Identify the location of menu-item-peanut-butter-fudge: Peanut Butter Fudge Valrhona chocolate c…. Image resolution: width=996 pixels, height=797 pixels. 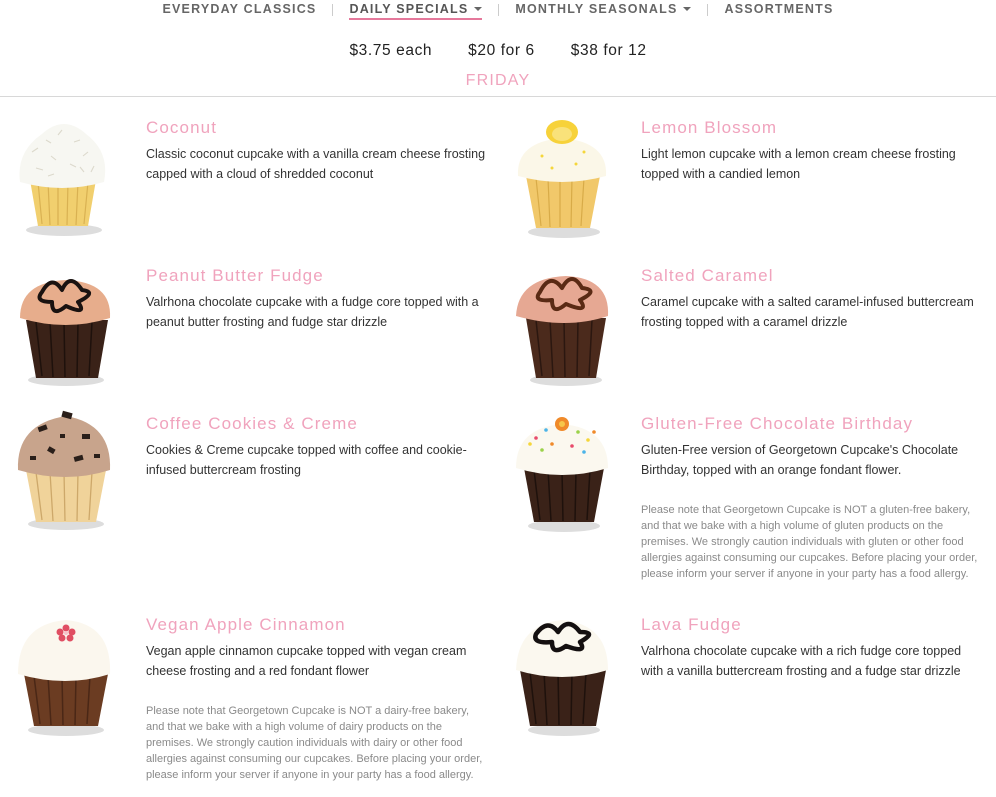
(316, 299).